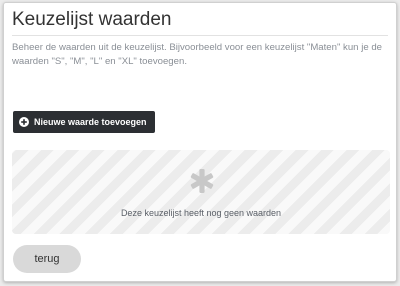  What do you see at coordinates (200, 35) in the screenshot?
I see `title-divider` at bounding box center [200, 35].